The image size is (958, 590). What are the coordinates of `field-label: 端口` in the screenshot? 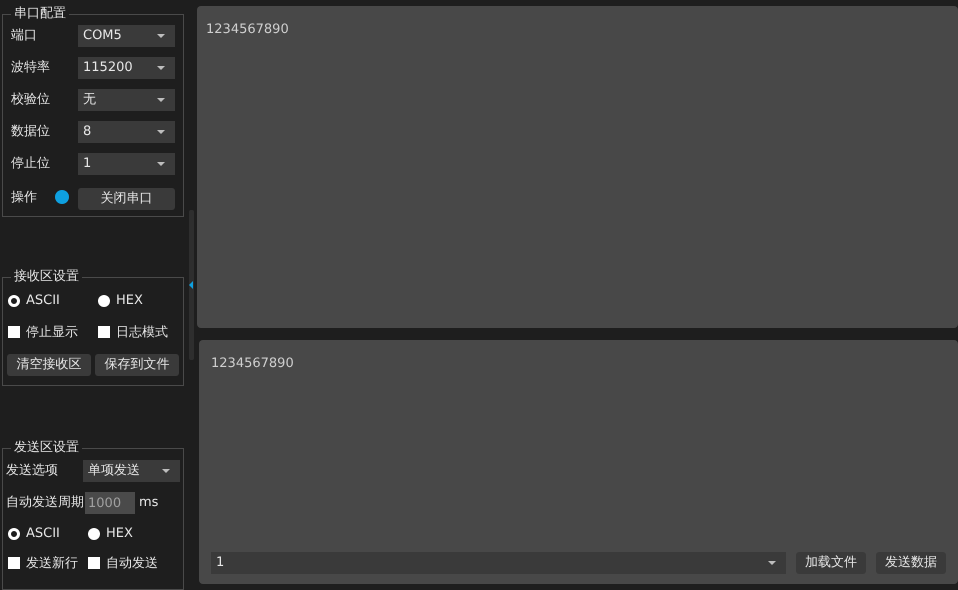 It's located at (24, 36).